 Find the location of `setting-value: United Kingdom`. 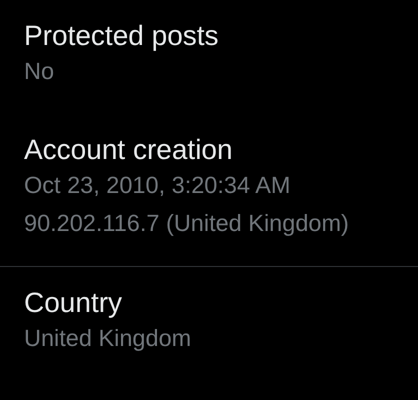

setting-value: United Kingdom is located at coordinates (108, 338).